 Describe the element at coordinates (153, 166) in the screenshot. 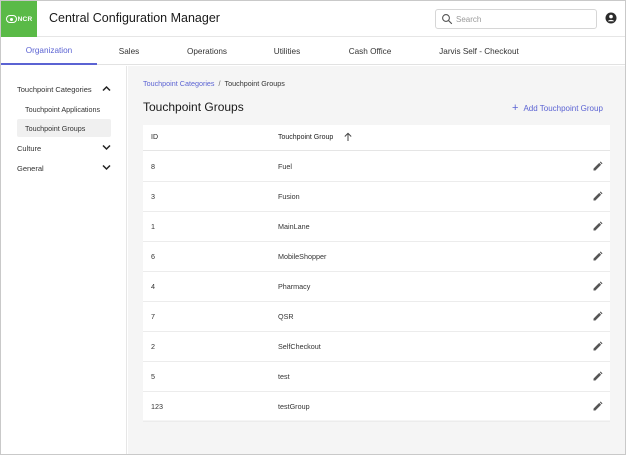

I see `cell-id: 8` at that location.